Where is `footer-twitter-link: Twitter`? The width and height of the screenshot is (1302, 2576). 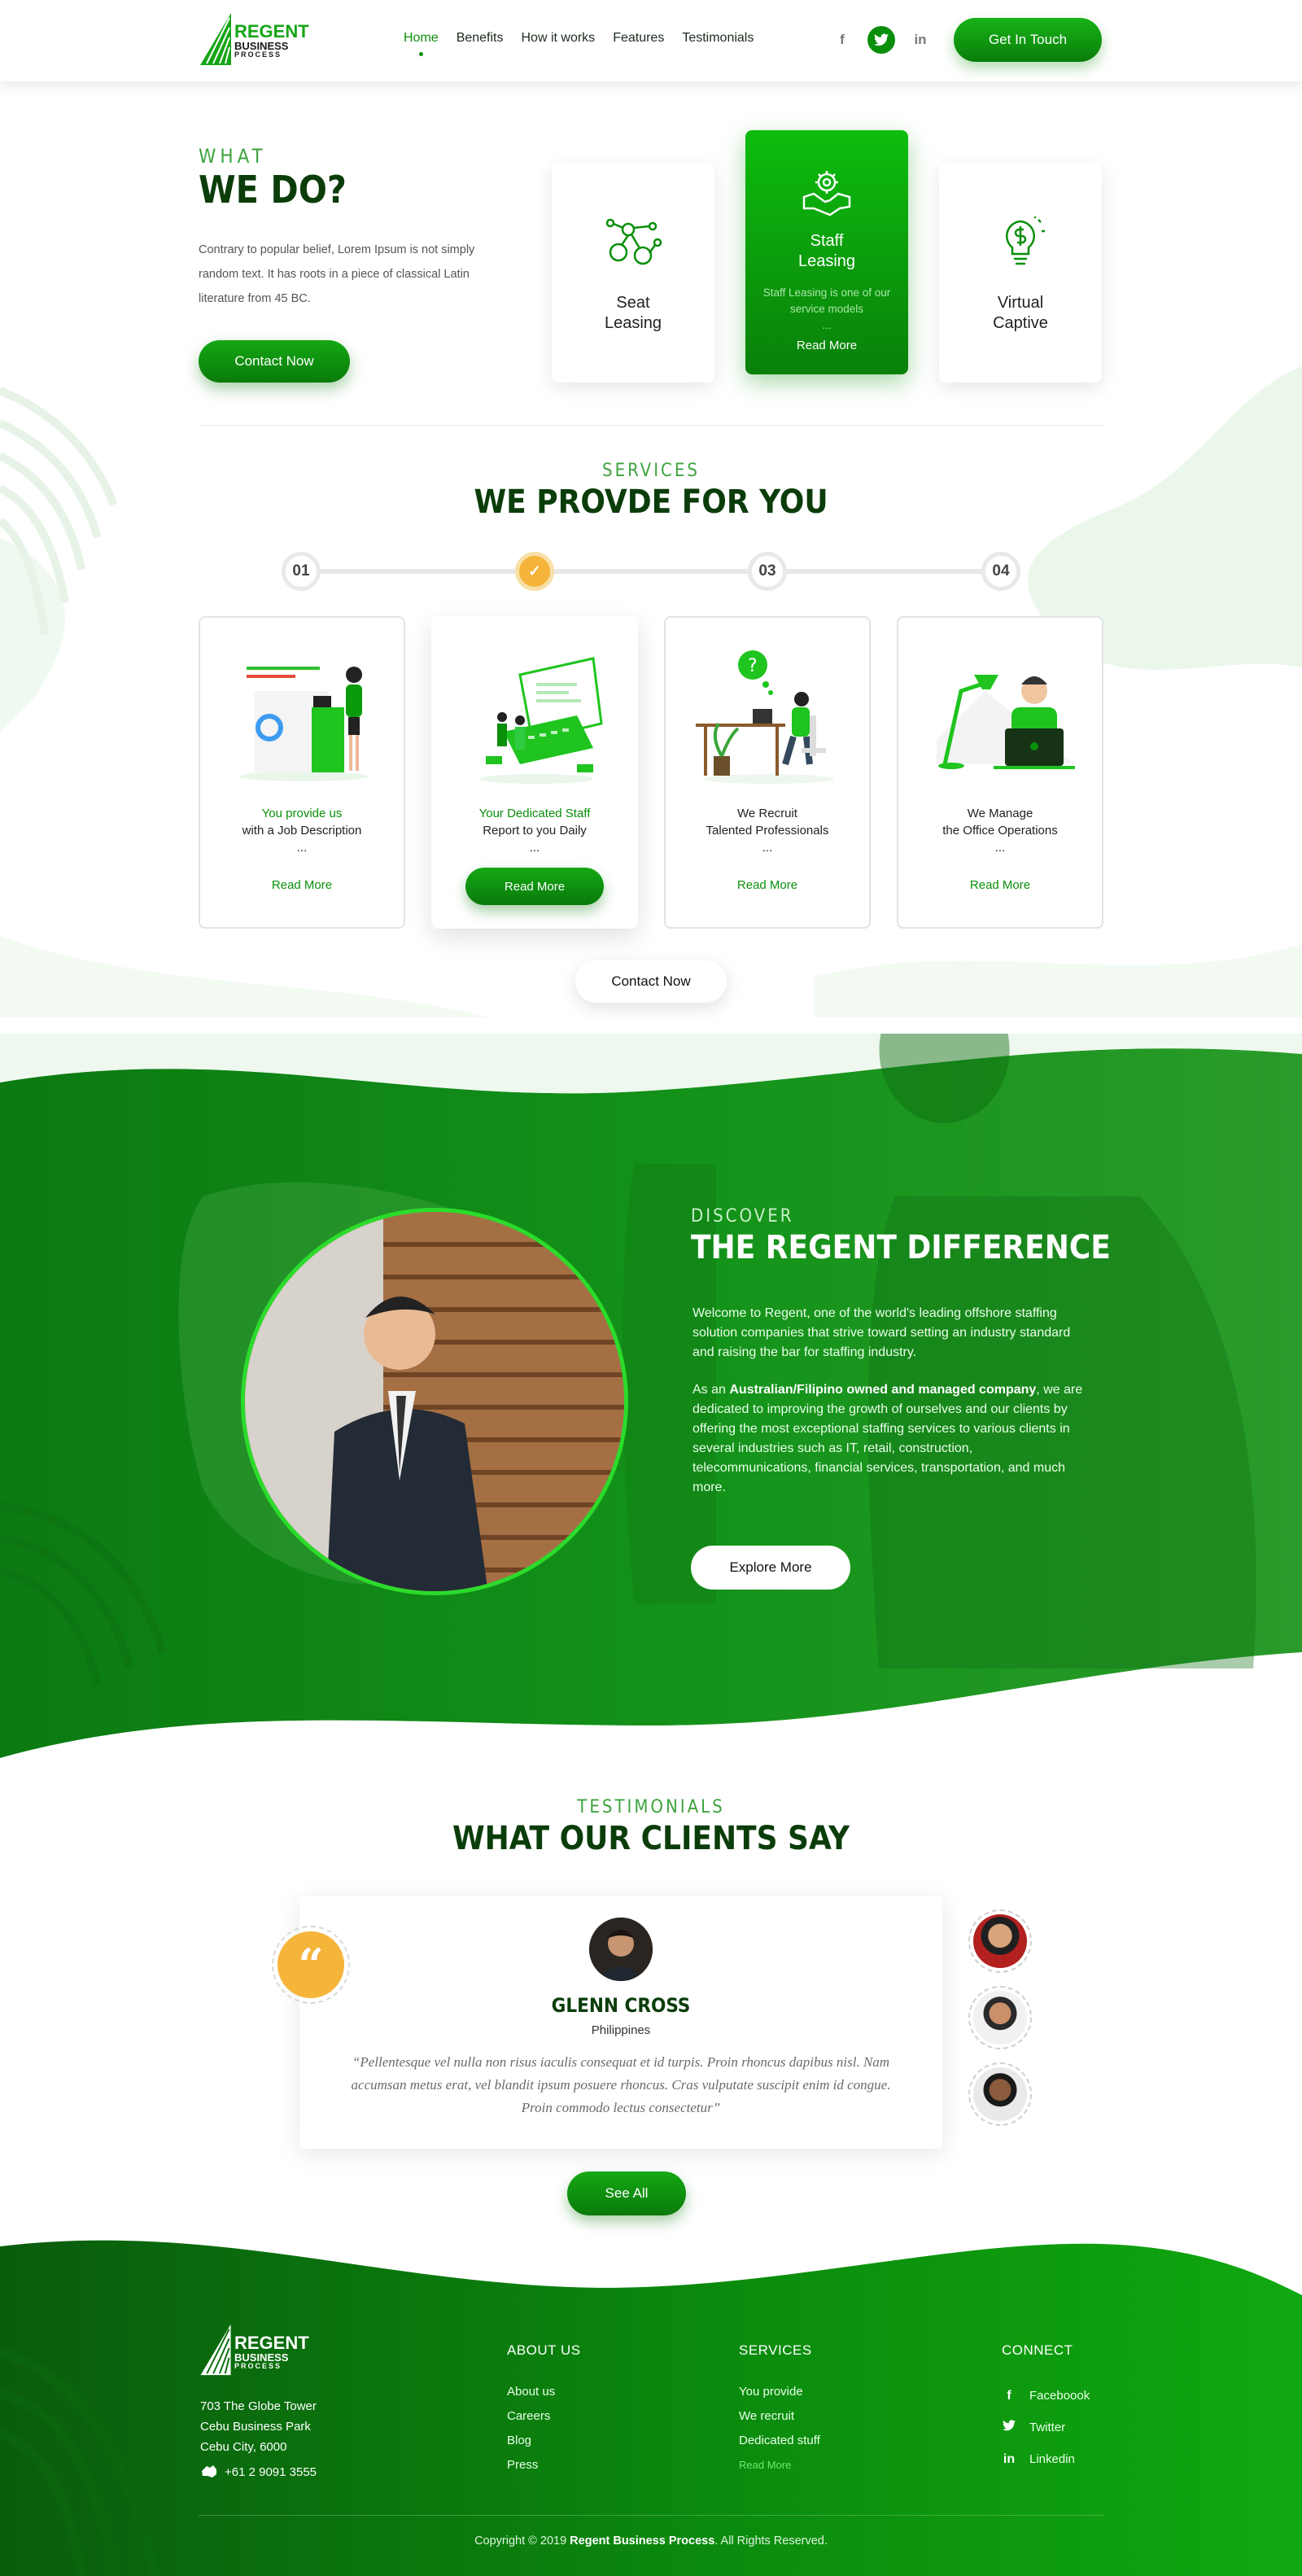
footer-twitter-link: Twitter is located at coordinates (1046, 2427).